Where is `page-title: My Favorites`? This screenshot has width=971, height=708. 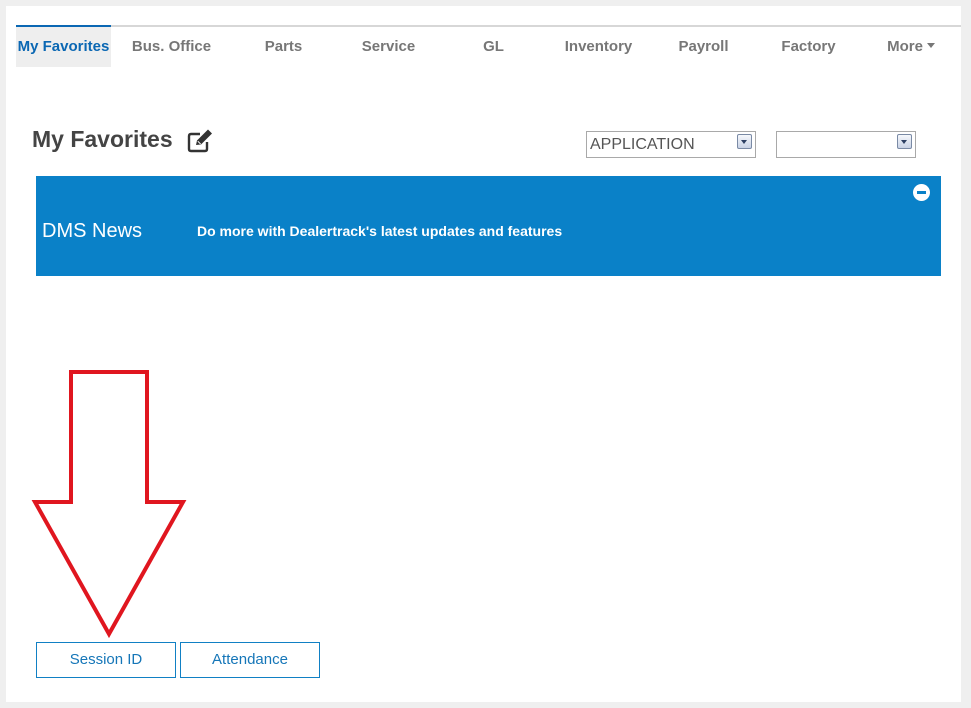 page-title: My Favorites is located at coordinates (102, 139).